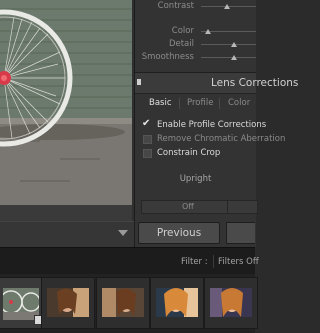 This screenshot has height=333, width=320. Describe the element at coordinates (255, 83) in the screenshot. I see `lens-corrections-title: Lens Corrections` at that location.